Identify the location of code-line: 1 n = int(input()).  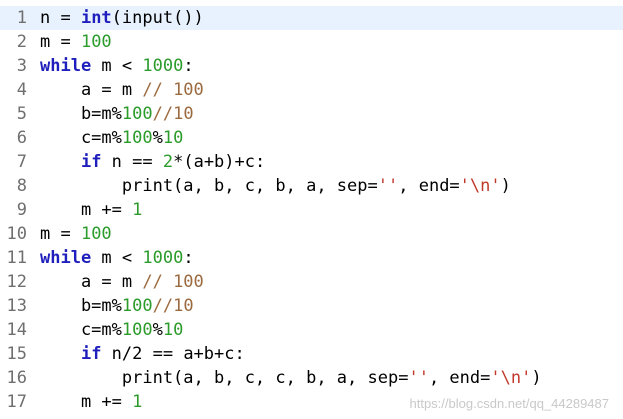
(311, 18).